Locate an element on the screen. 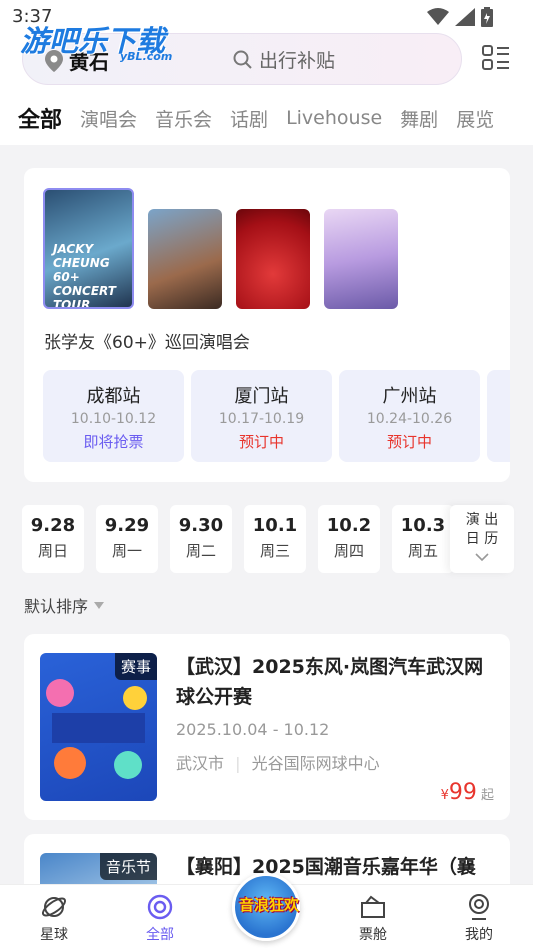 This screenshot has height=948, width=533. wifi-icon is located at coordinates (438, 16).